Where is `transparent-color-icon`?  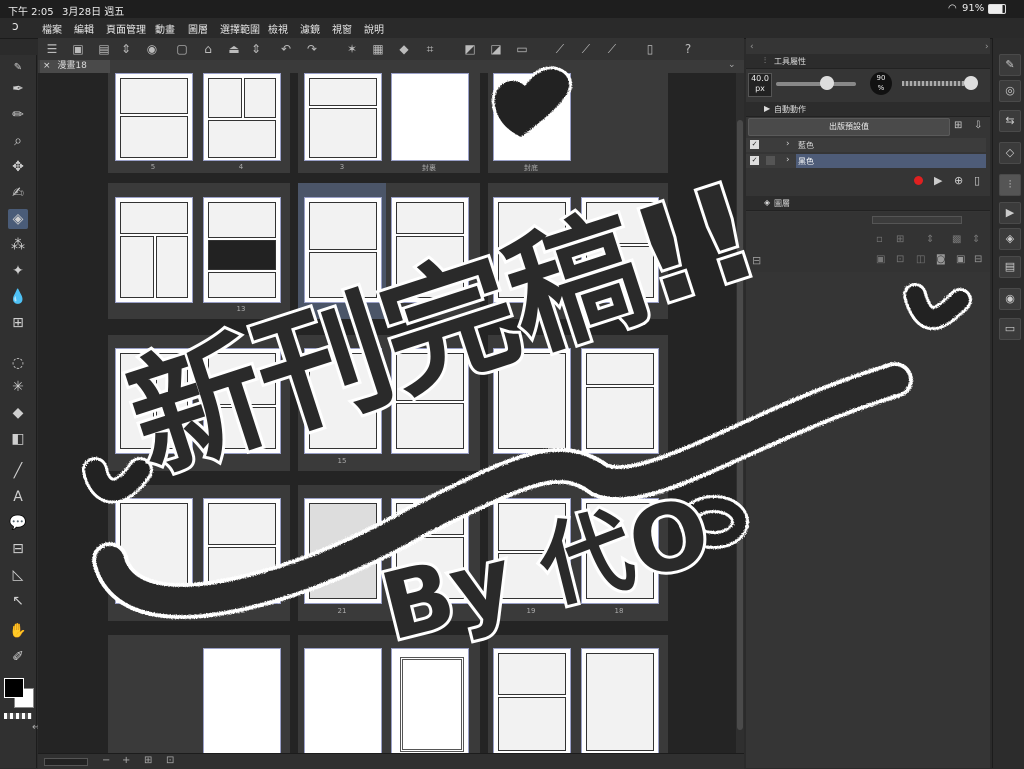 transparent-color-icon is located at coordinates (18, 716).